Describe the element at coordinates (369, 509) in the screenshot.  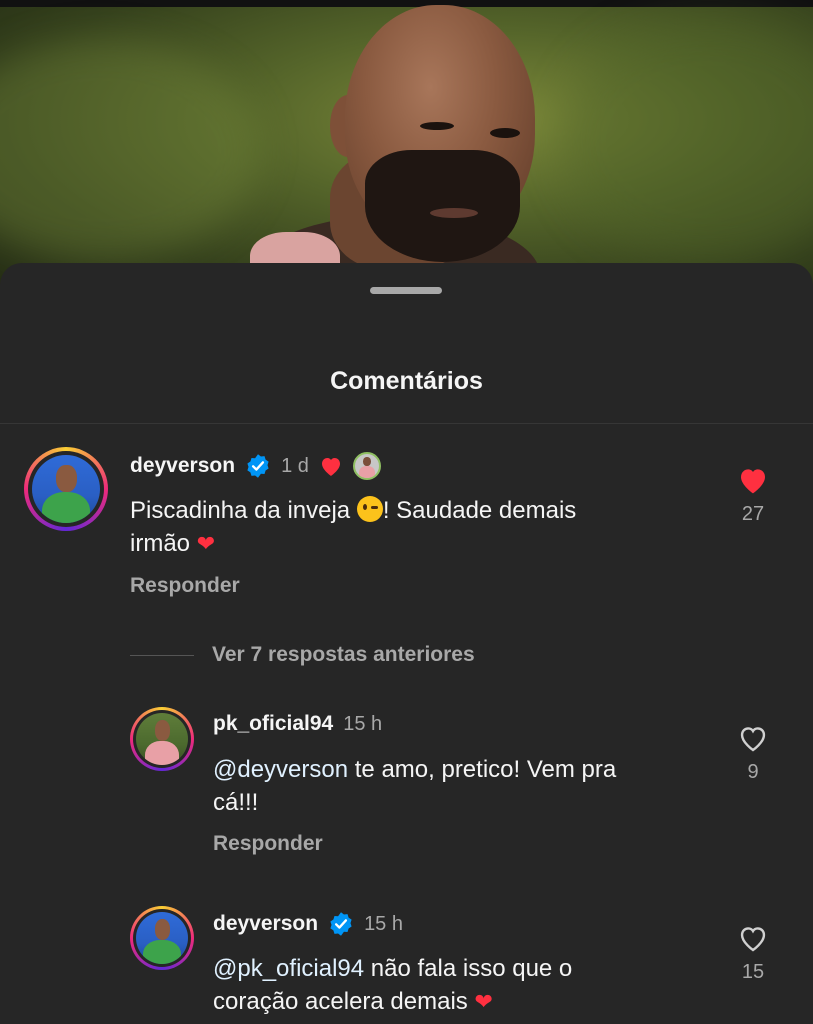
I see `winking-face-emoji` at that location.